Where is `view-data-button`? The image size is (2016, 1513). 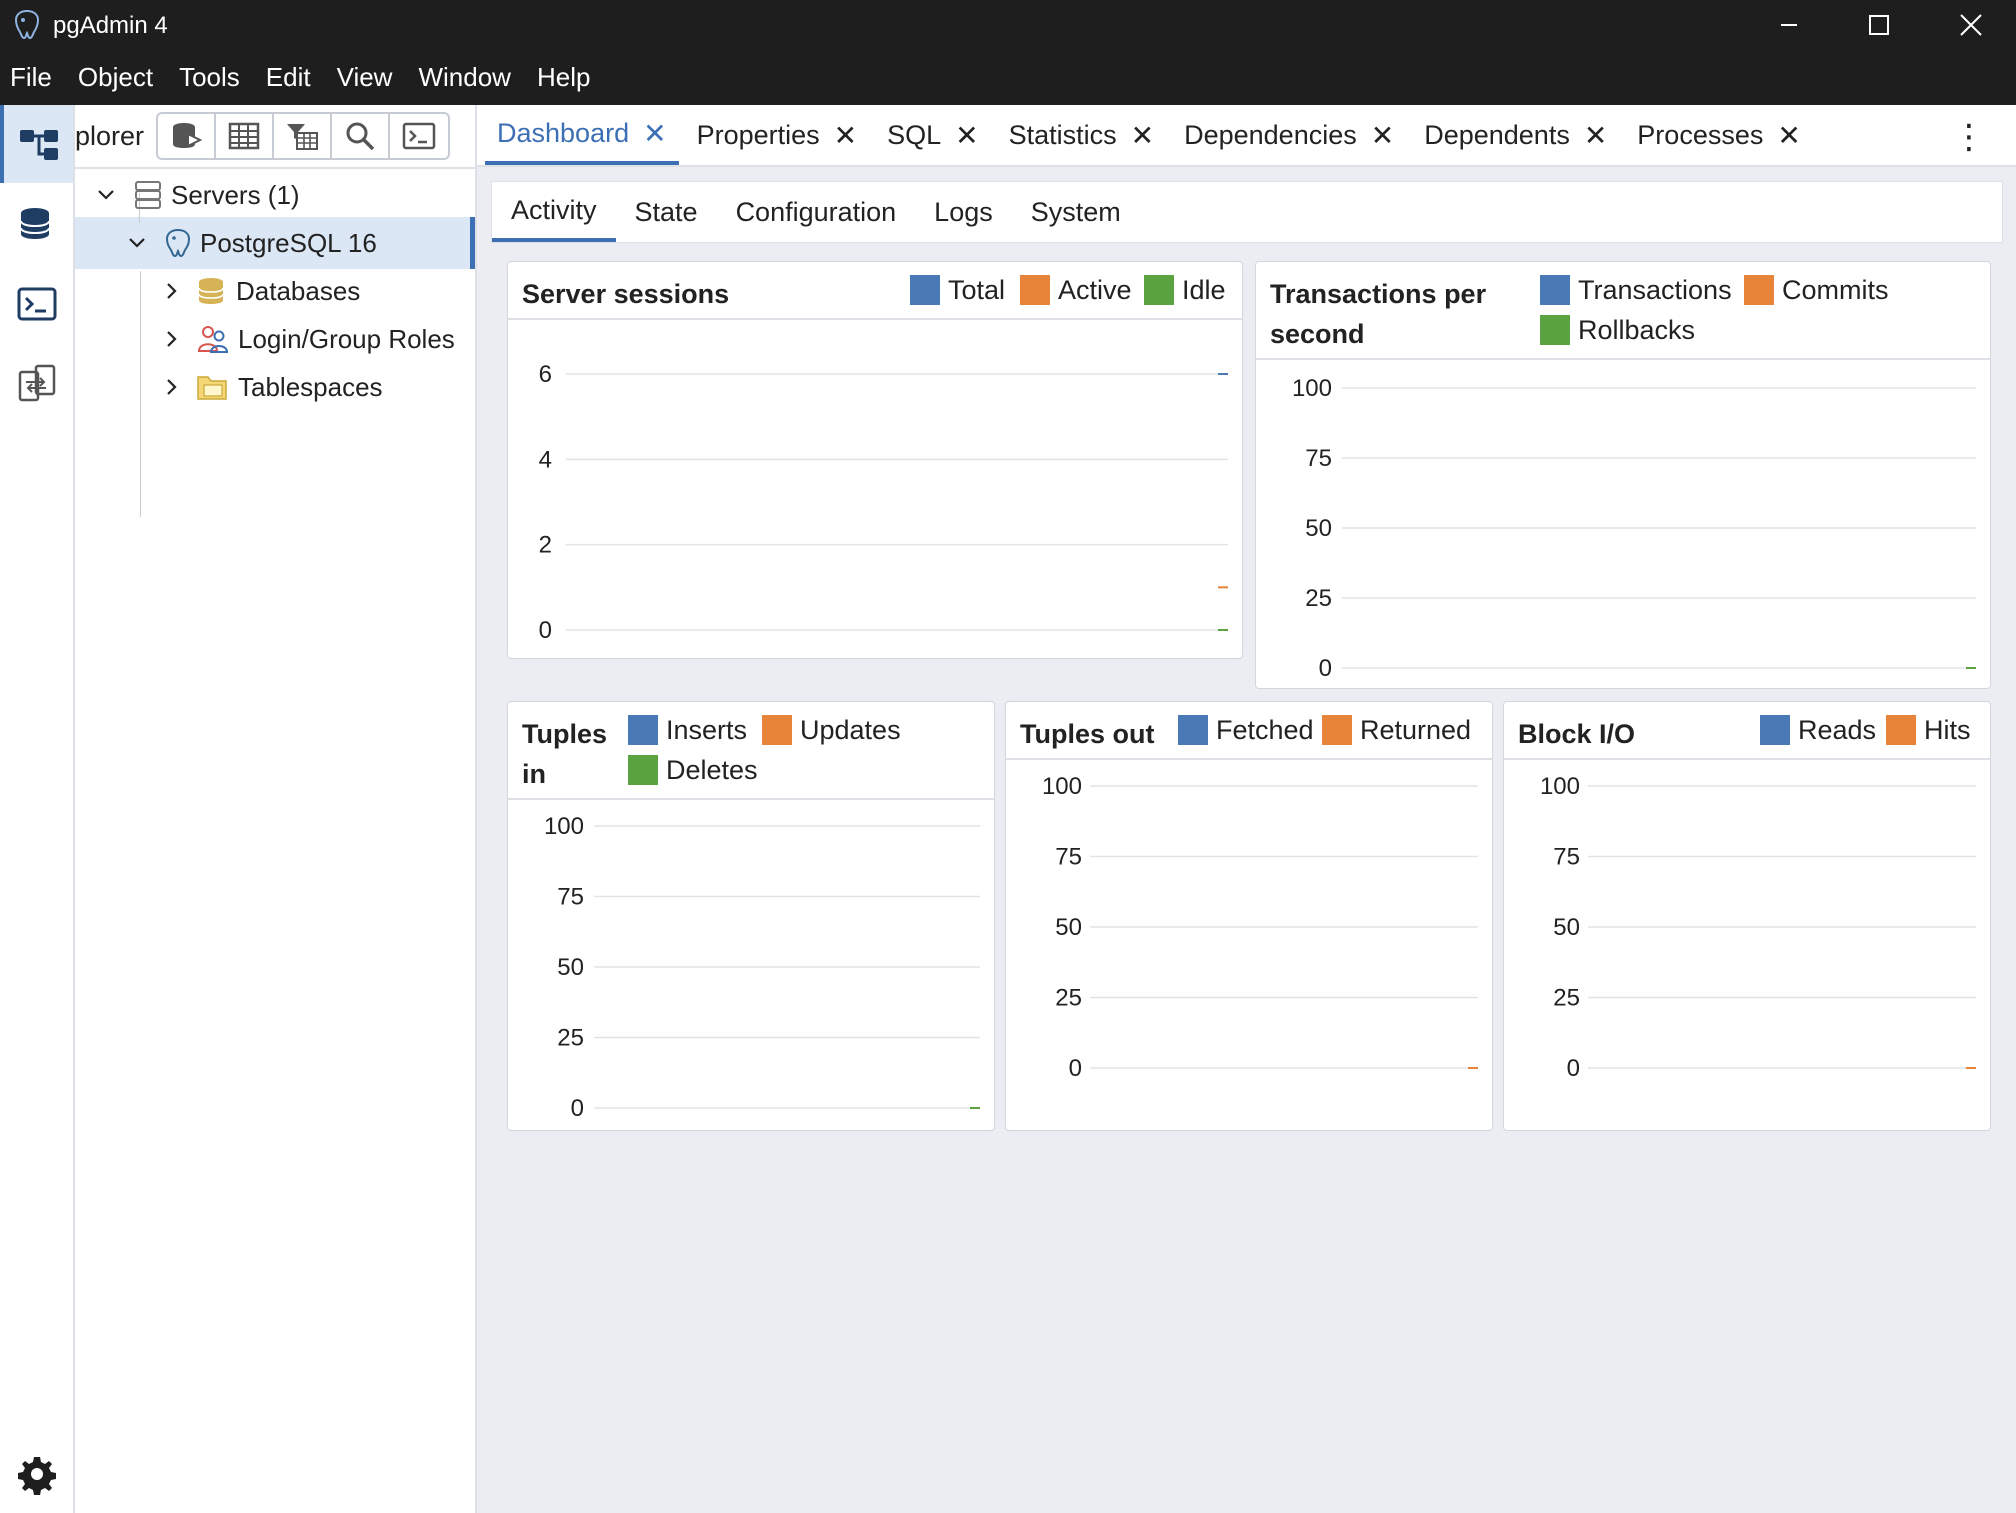 view-data-button is located at coordinates (245, 136).